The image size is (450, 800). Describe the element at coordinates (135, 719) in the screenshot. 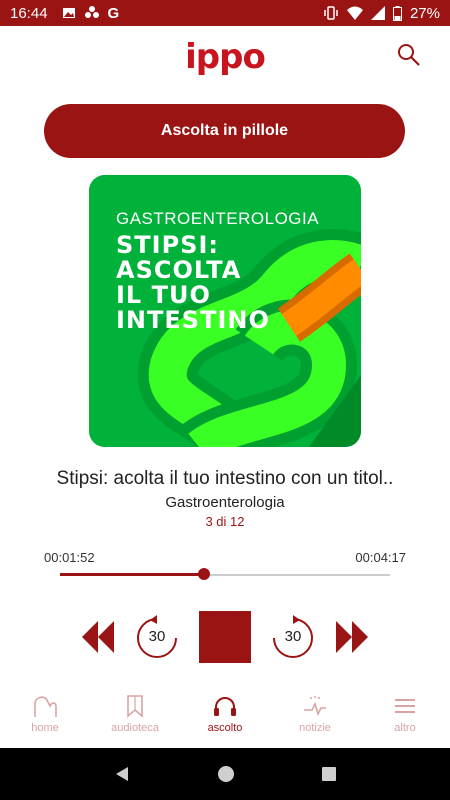

I see `nav-item-audioteca: audioteca` at that location.